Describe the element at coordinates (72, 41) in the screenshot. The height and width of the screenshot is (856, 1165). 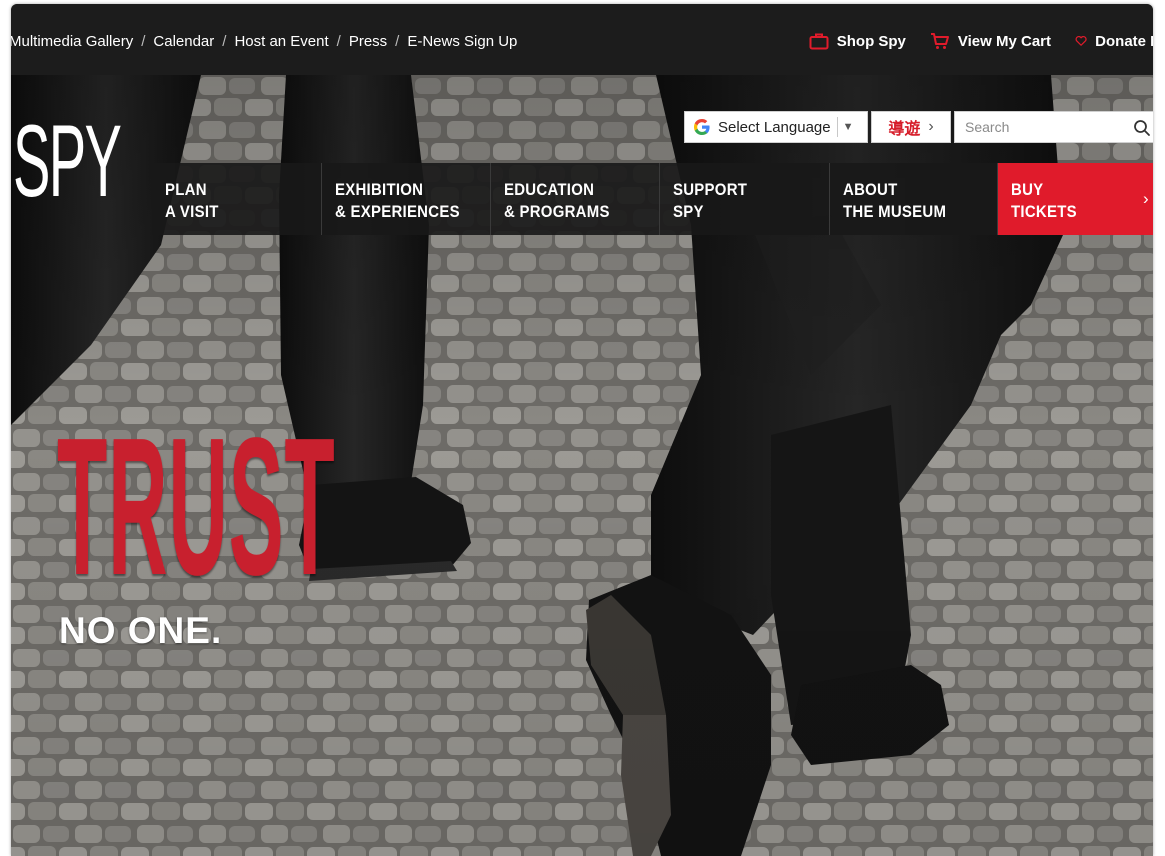
I see `multimedia-gallery-link: Multimedia Gallery` at that location.